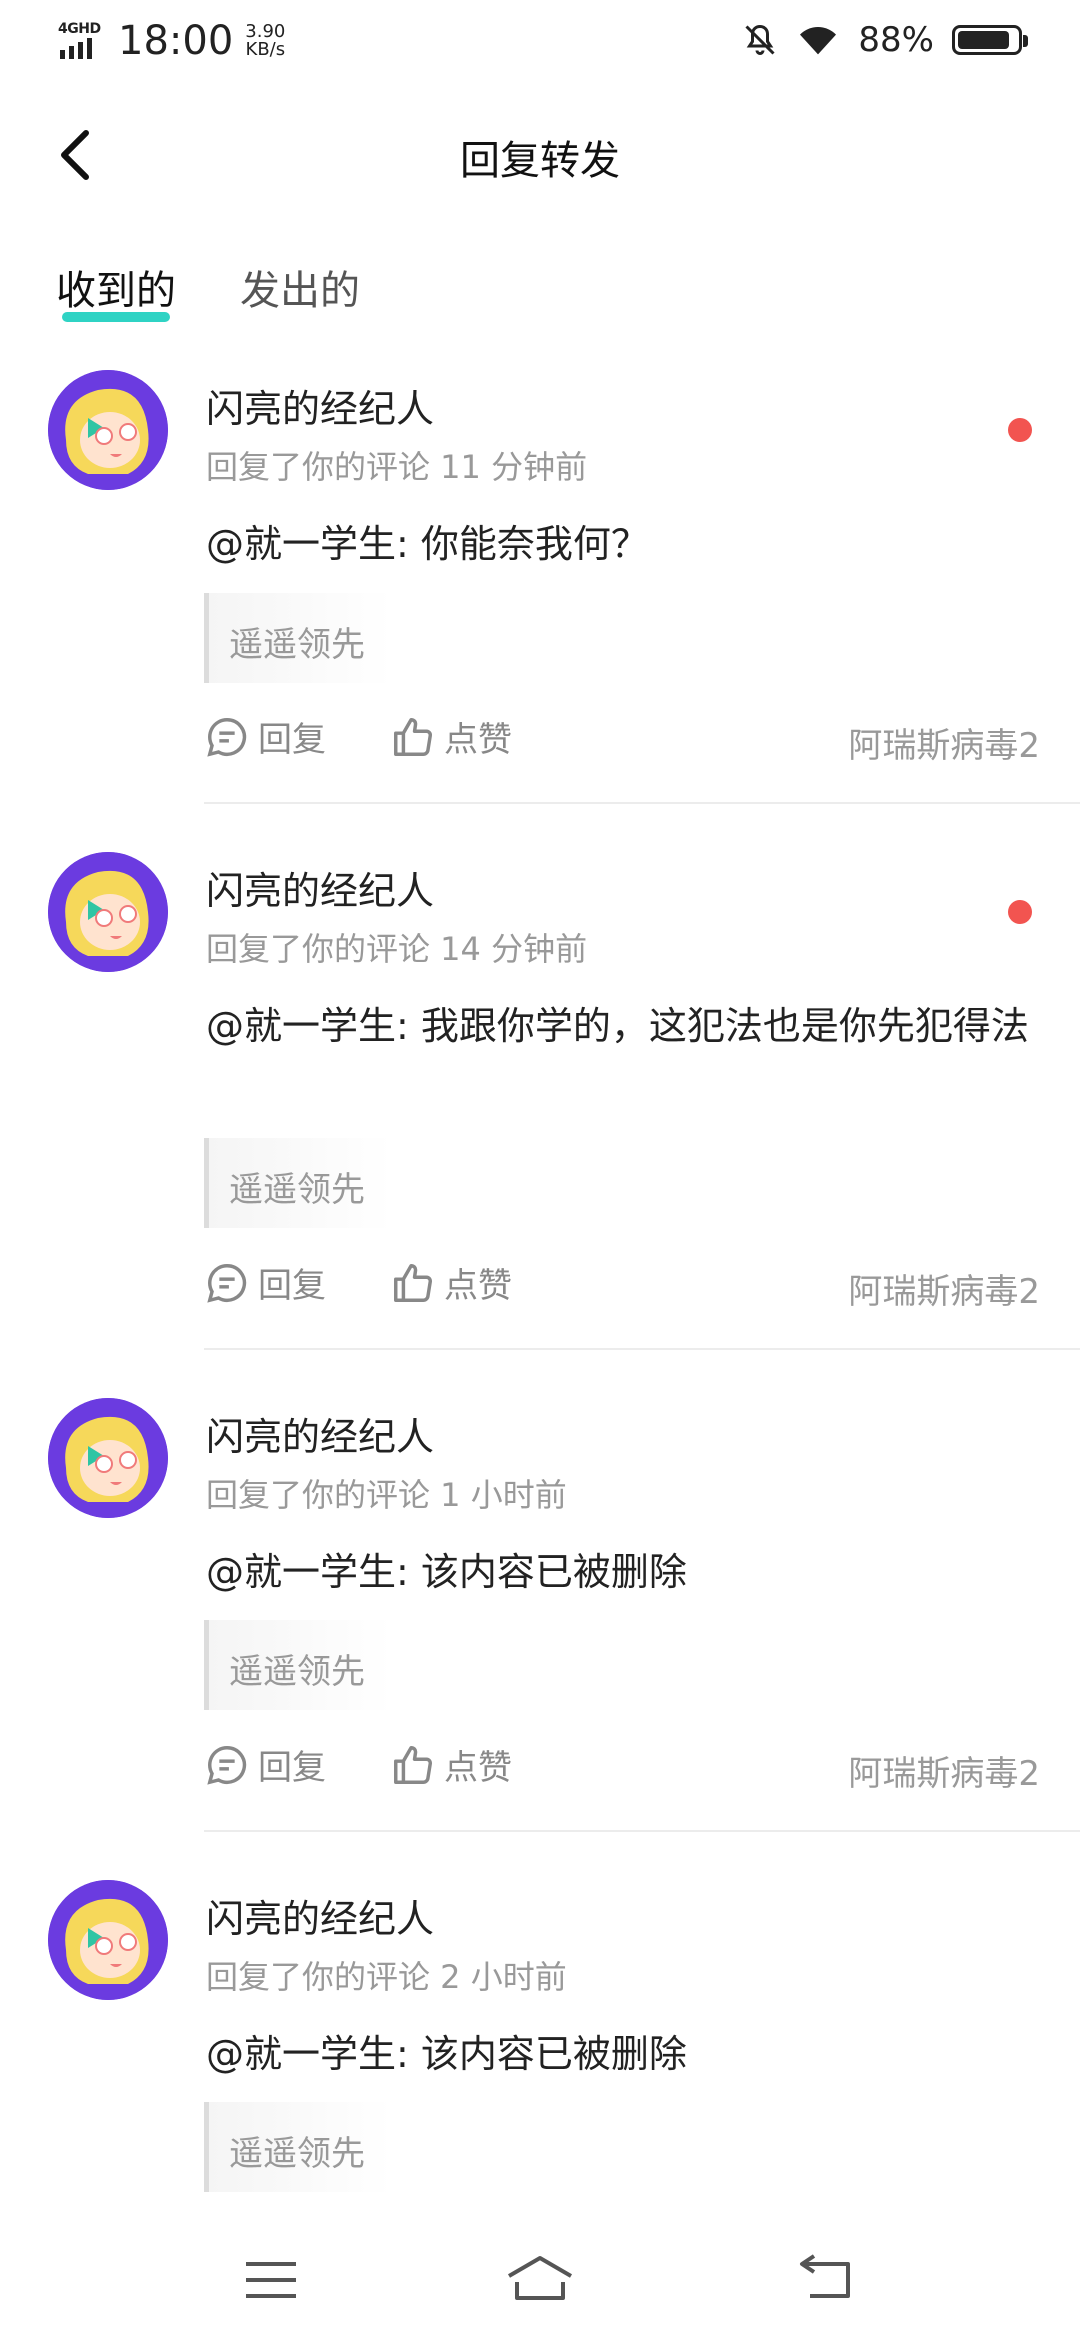 The image size is (1080, 2340). Describe the element at coordinates (617, 1026) in the screenshot. I see `reply-content: @就一学生: 我跟你学的，这犯法也是你先犯得法` at that location.